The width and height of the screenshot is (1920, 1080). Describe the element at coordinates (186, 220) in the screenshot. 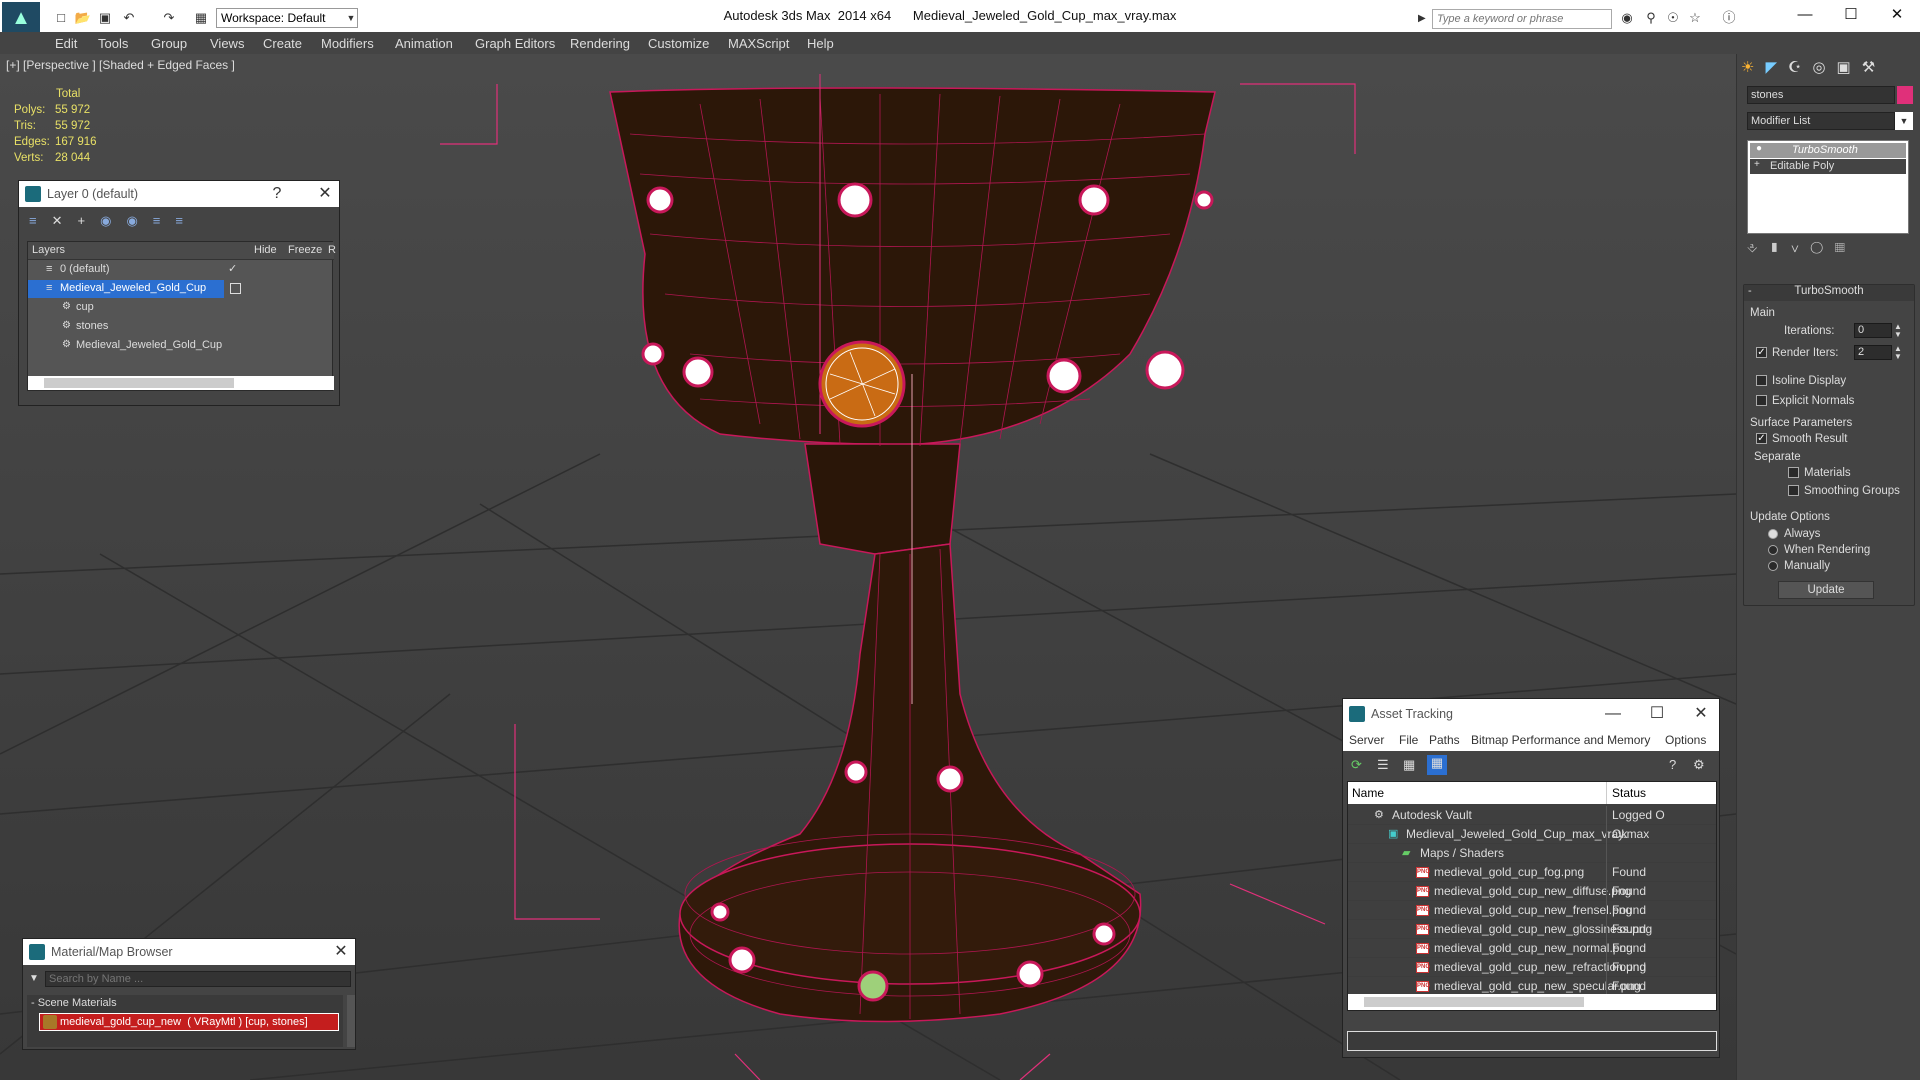

I see `freeze-all-icon: ≡` at that location.